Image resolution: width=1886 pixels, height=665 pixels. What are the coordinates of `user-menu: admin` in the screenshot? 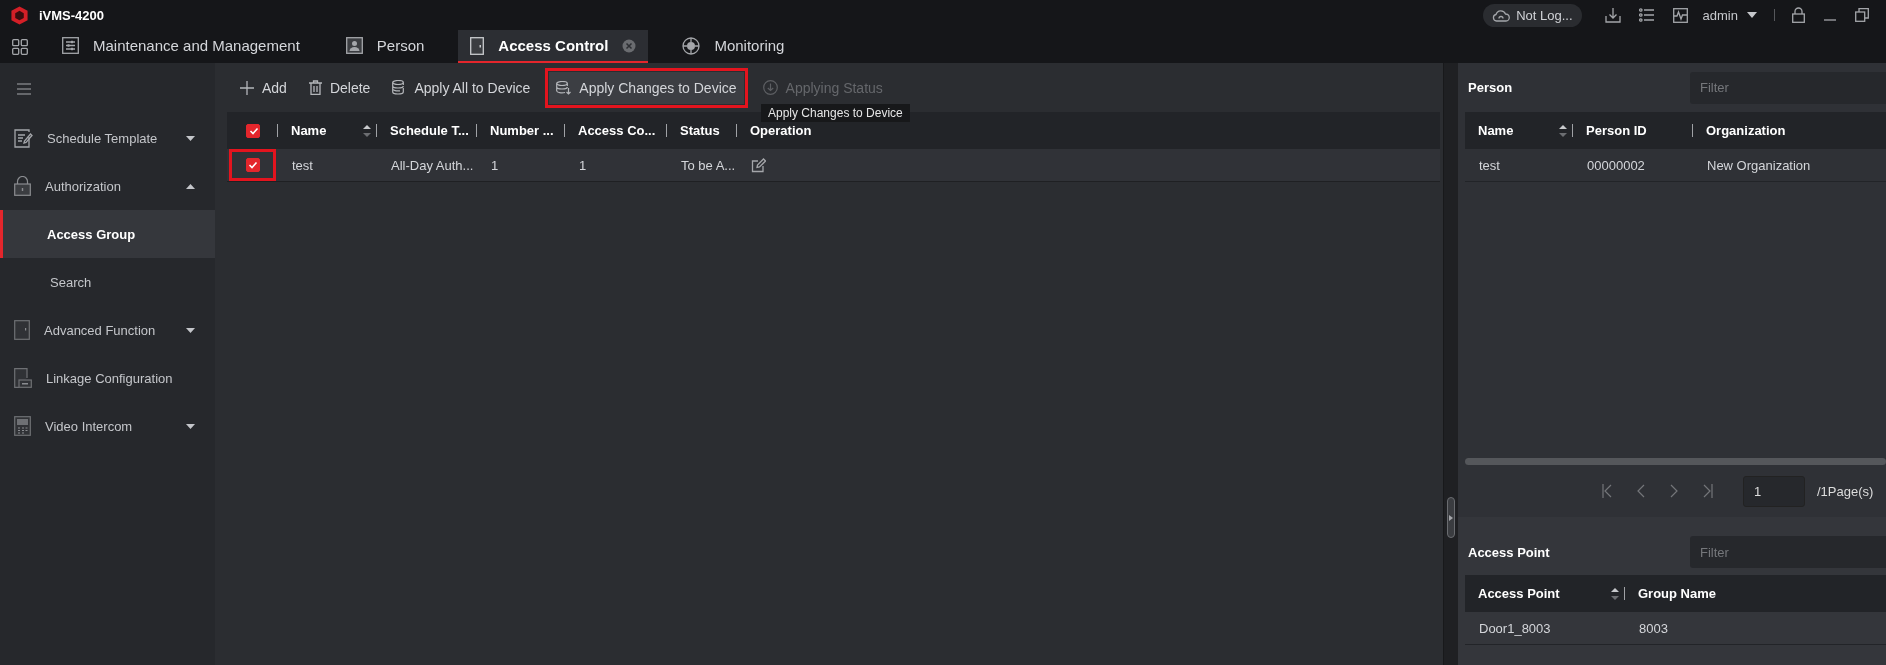 It's located at (1720, 15).